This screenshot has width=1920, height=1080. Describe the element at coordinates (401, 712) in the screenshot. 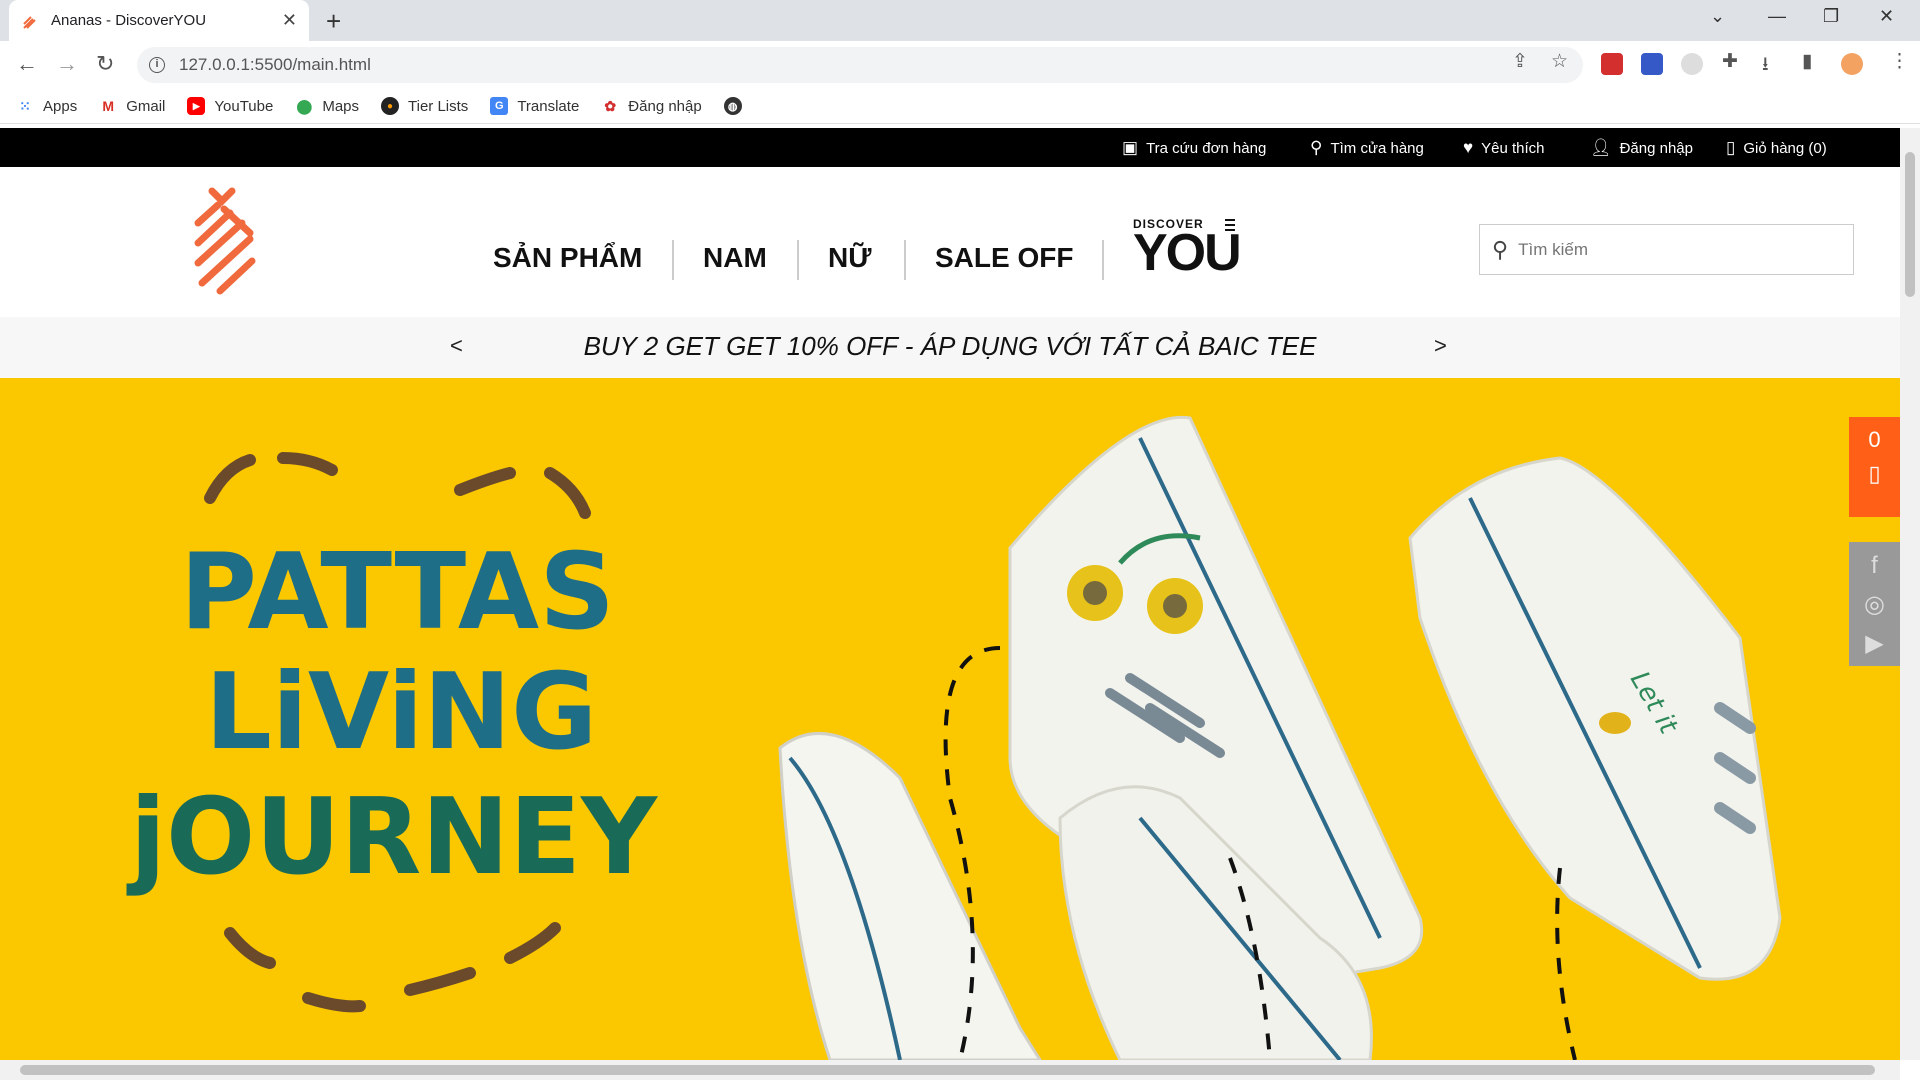

I see `banner-line-2: LiViNG` at that location.